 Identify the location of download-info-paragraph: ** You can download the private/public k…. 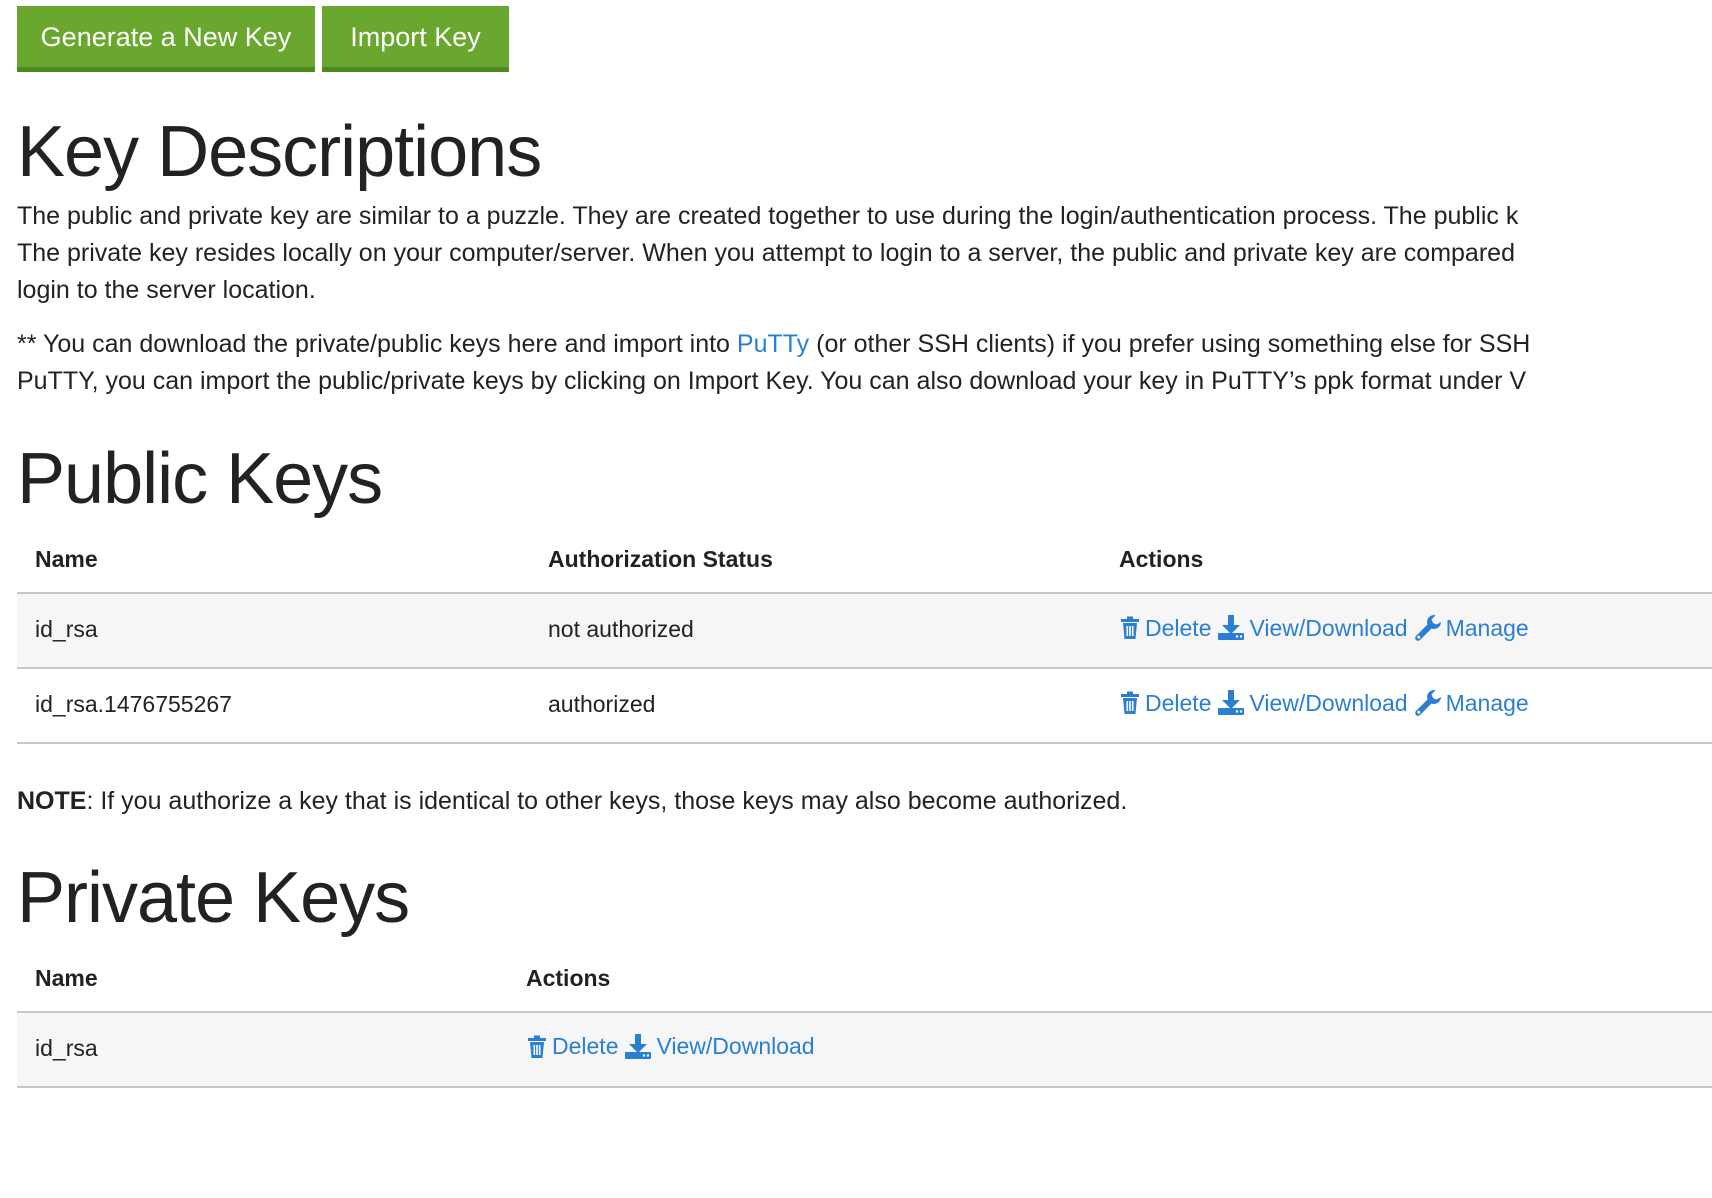
(773, 363).